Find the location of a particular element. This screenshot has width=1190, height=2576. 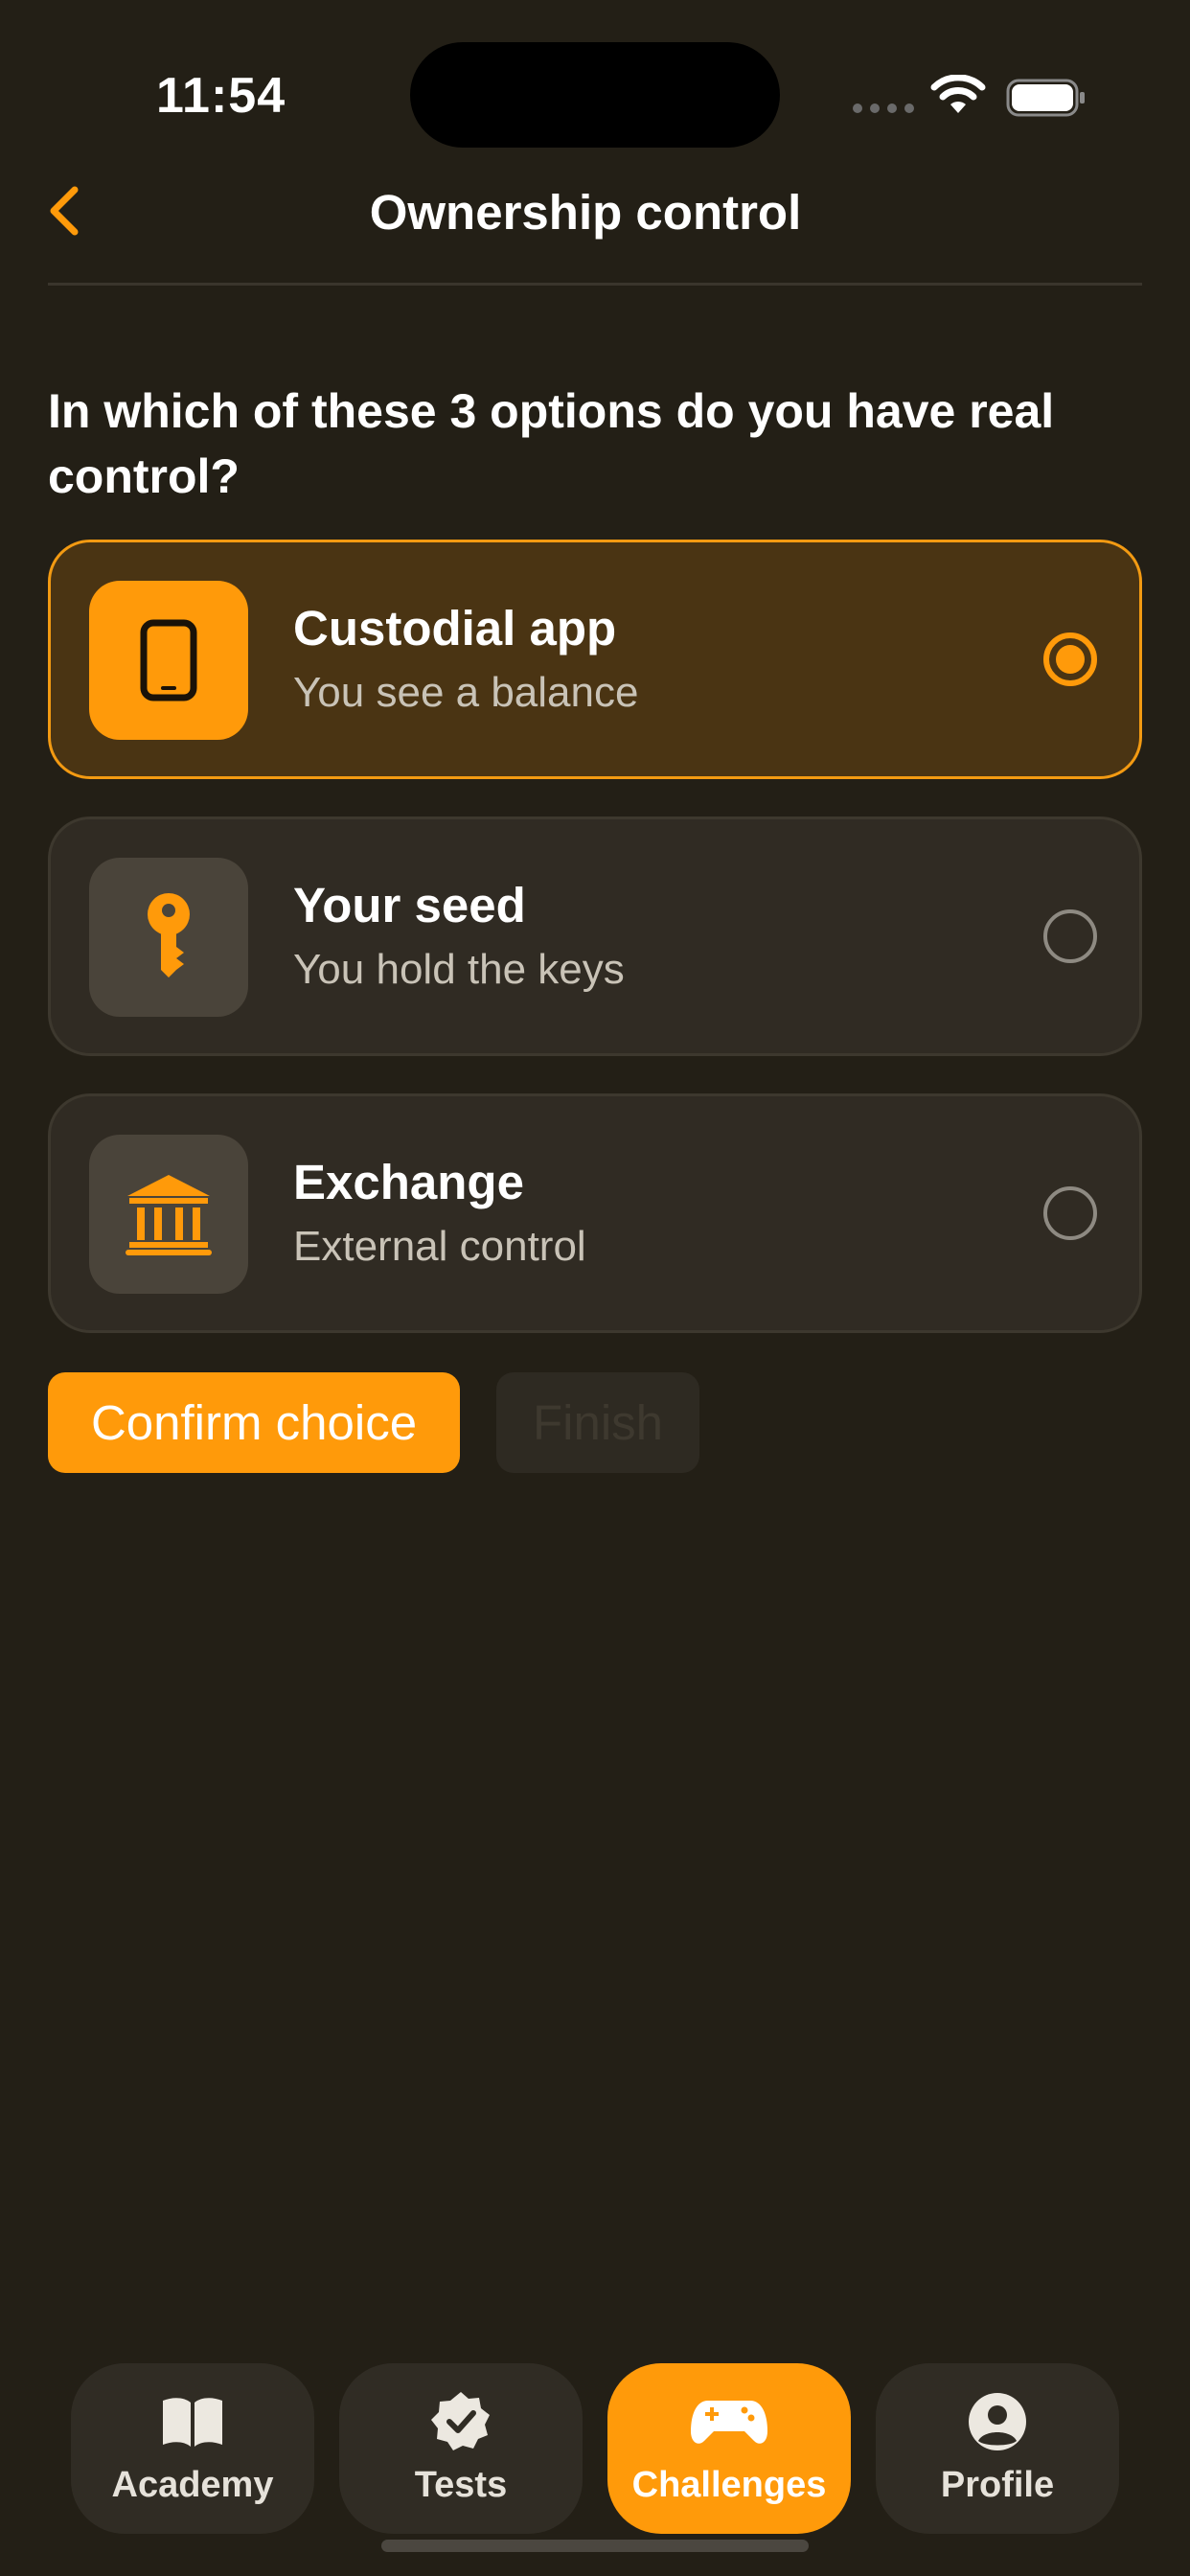

status-icons is located at coordinates (973, 97).